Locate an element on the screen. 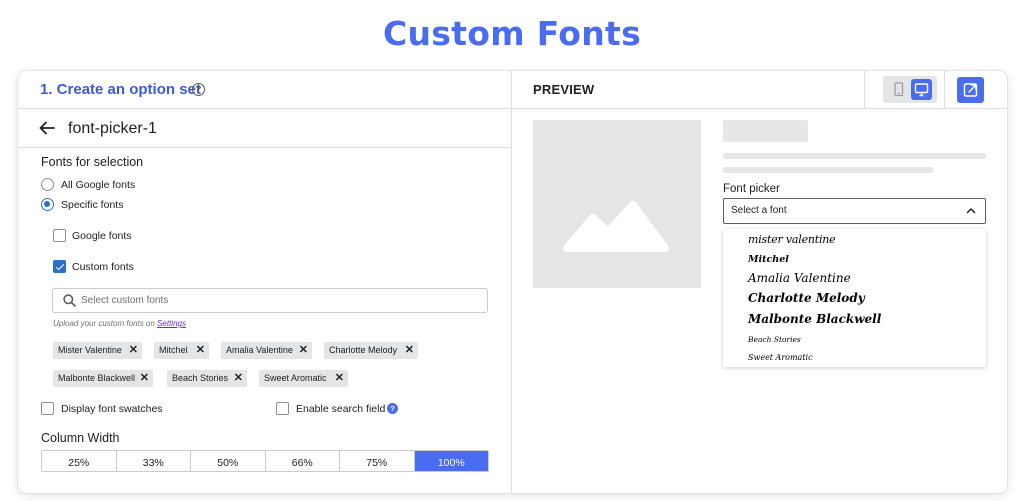 The width and height of the screenshot is (1024, 501). tag-amalia-valentine: Amalia Valentine ✕ is located at coordinates (266, 350).